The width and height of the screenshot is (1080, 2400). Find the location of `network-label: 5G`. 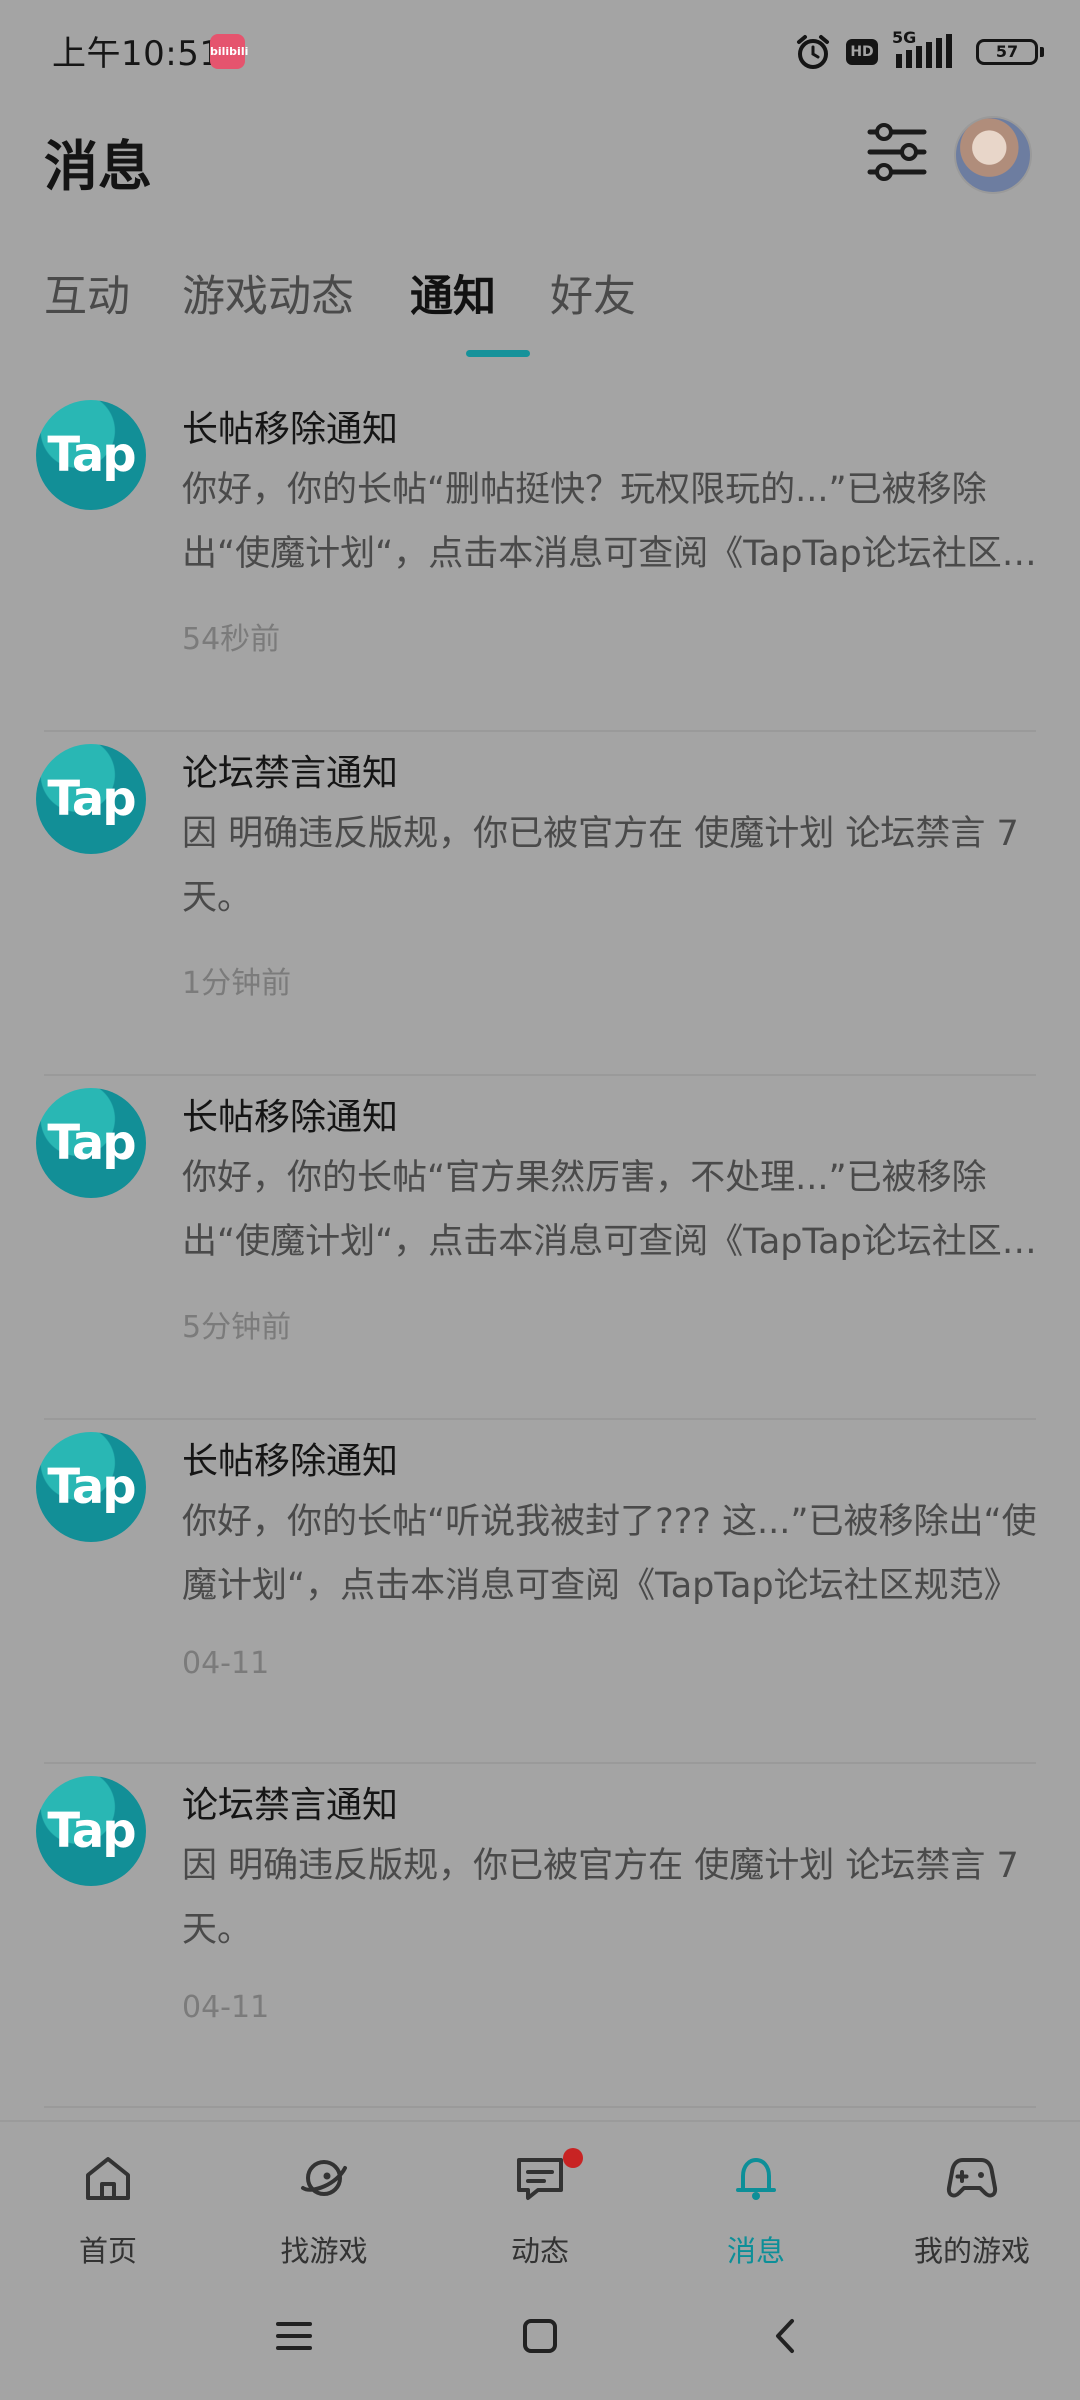

network-label: 5G is located at coordinates (904, 37).